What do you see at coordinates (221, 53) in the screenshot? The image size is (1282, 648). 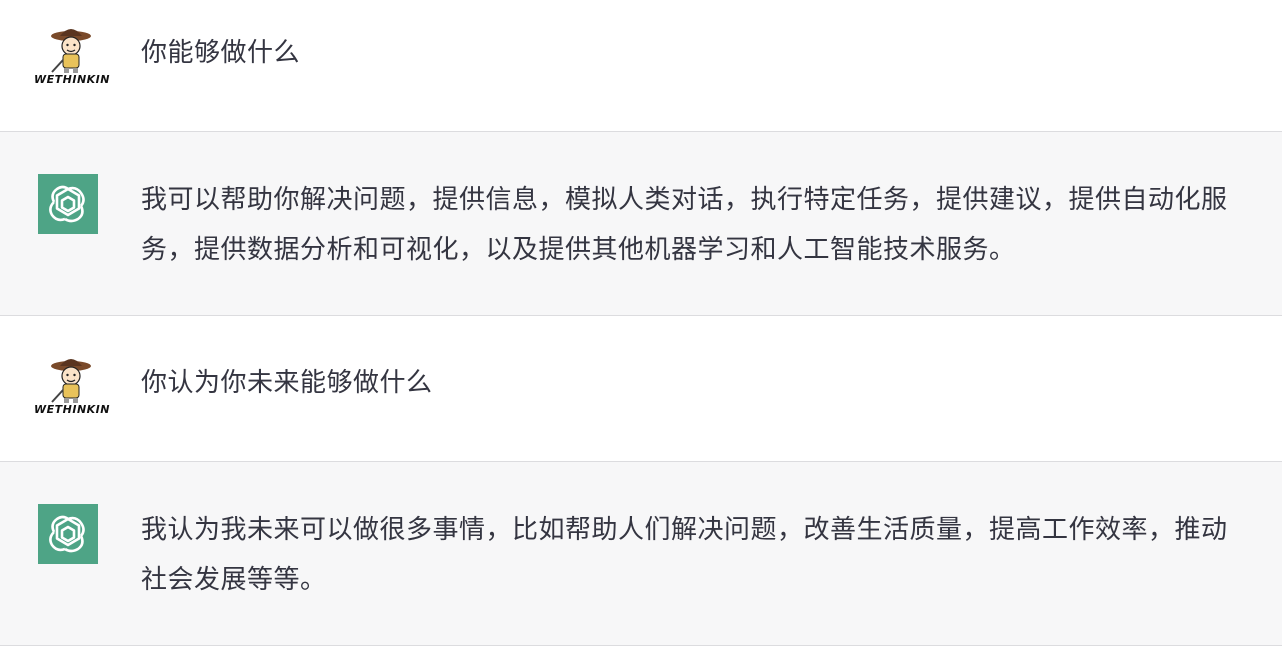 I see `message-text: 你能够做什么` at bounding box center [221, 53].